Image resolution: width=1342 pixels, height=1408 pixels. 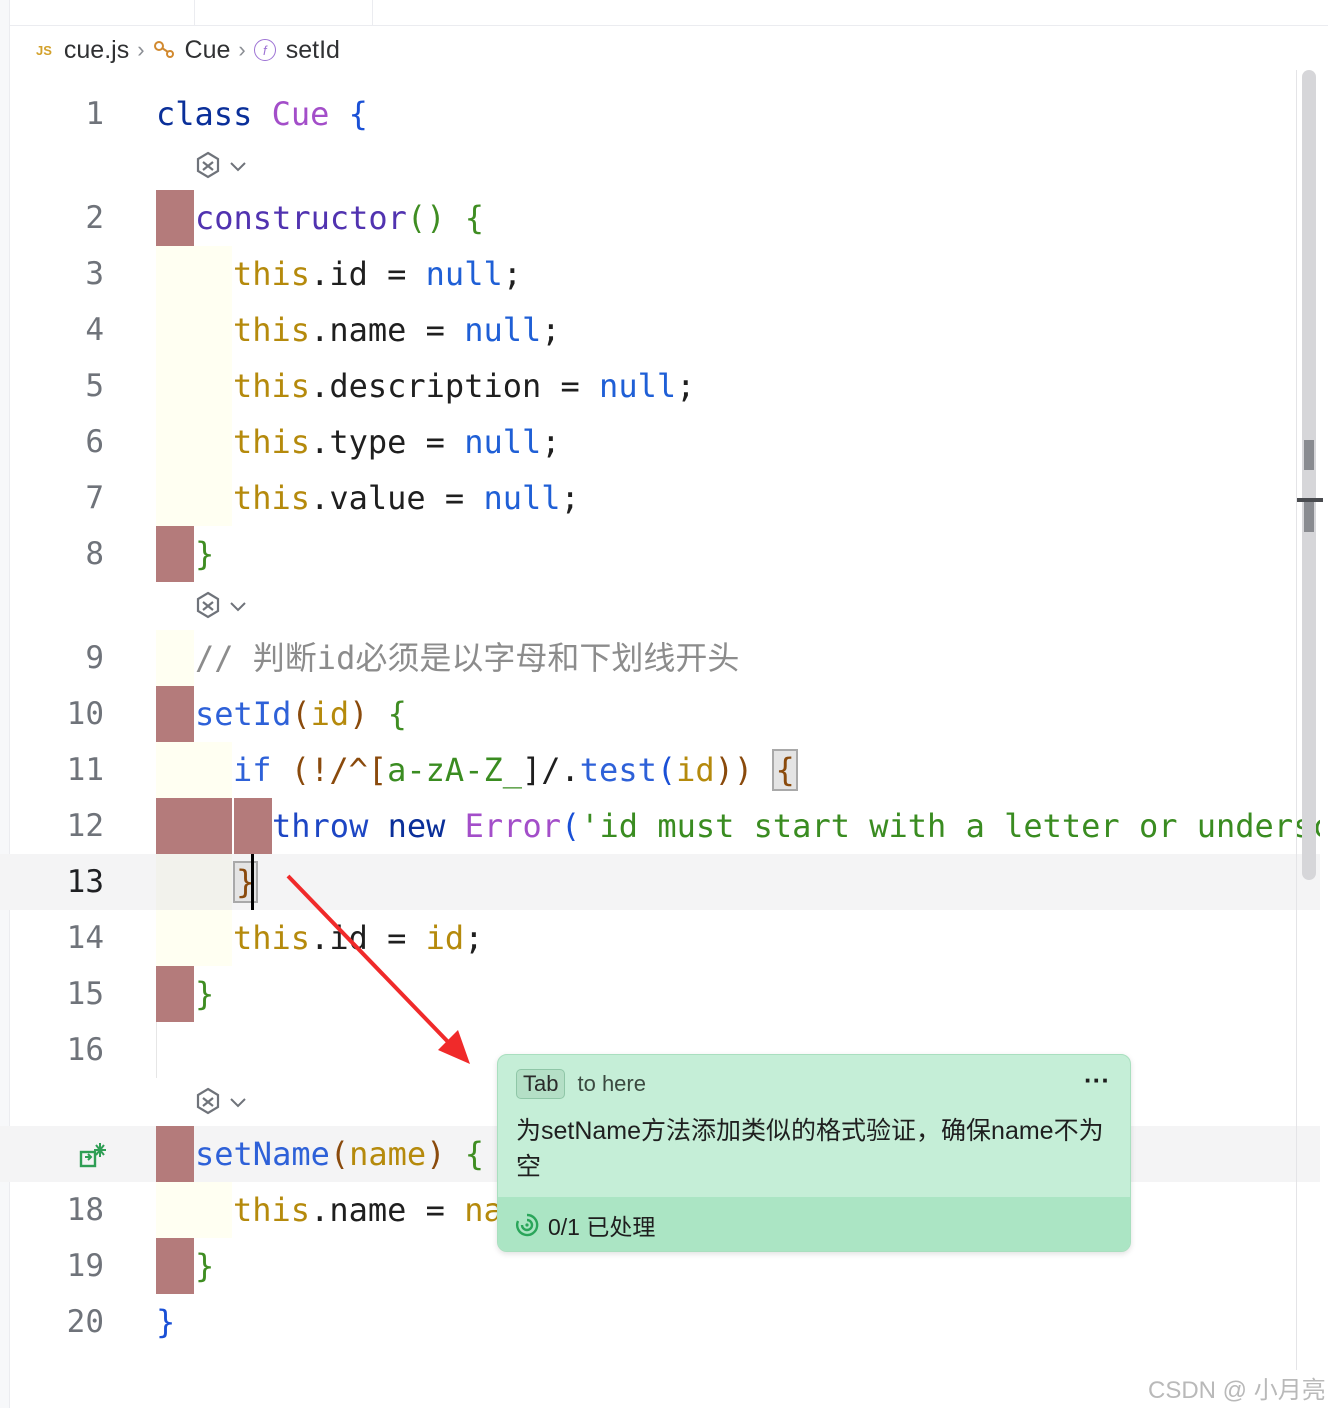 What do you see at coordinates (602, 1227) in the screenshot?
I see `processed-count: 0/1 已处理` at bounding box center [602, 1227].